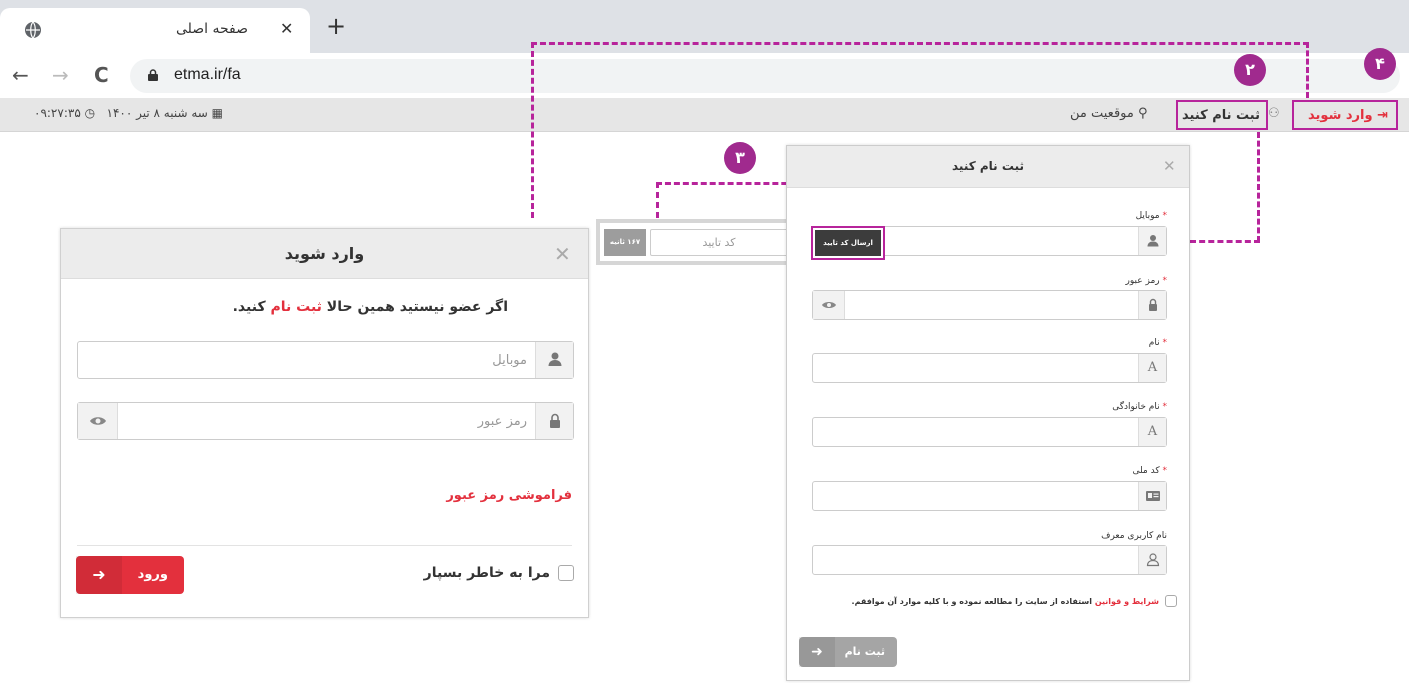 The width and height of the screenshot is (1409, 683). Describe the element at coordinates (740, 158) in the screenshot. I see `step-badge-3: ۳` at that location.